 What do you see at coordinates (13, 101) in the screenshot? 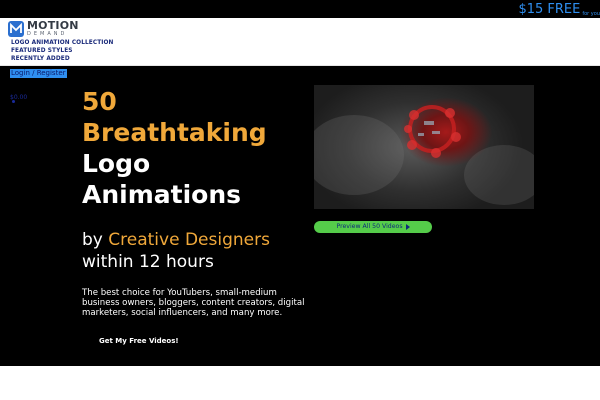
I see `cart-icon` at bounding box center [13, 101].